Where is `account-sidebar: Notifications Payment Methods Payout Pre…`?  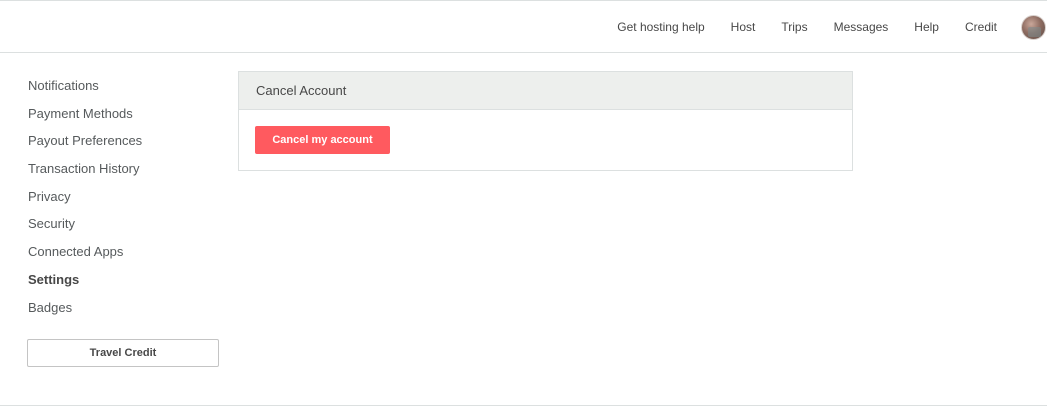 account-sidebar: Notifications Payment Methods Payout Pre… is located at coordinates (123, 196).